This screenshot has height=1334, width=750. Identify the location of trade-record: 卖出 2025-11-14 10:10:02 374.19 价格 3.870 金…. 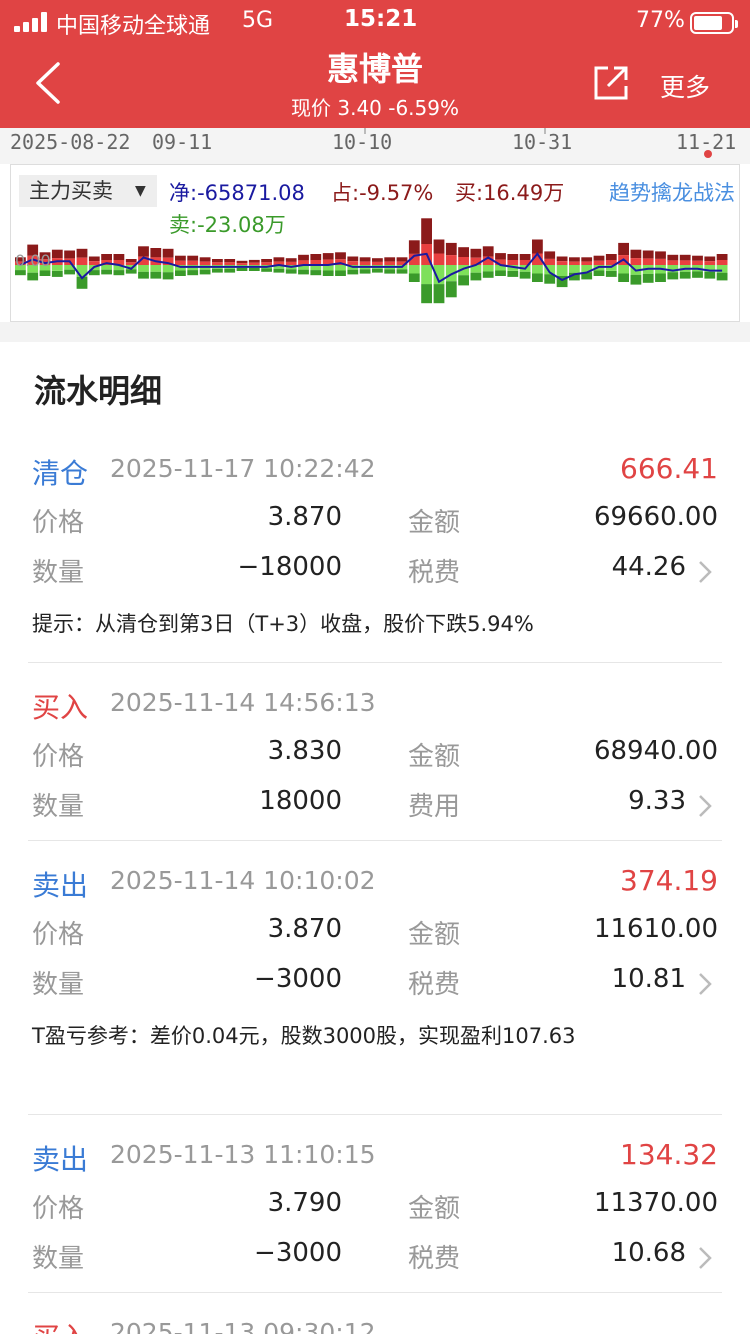
(375, 964).